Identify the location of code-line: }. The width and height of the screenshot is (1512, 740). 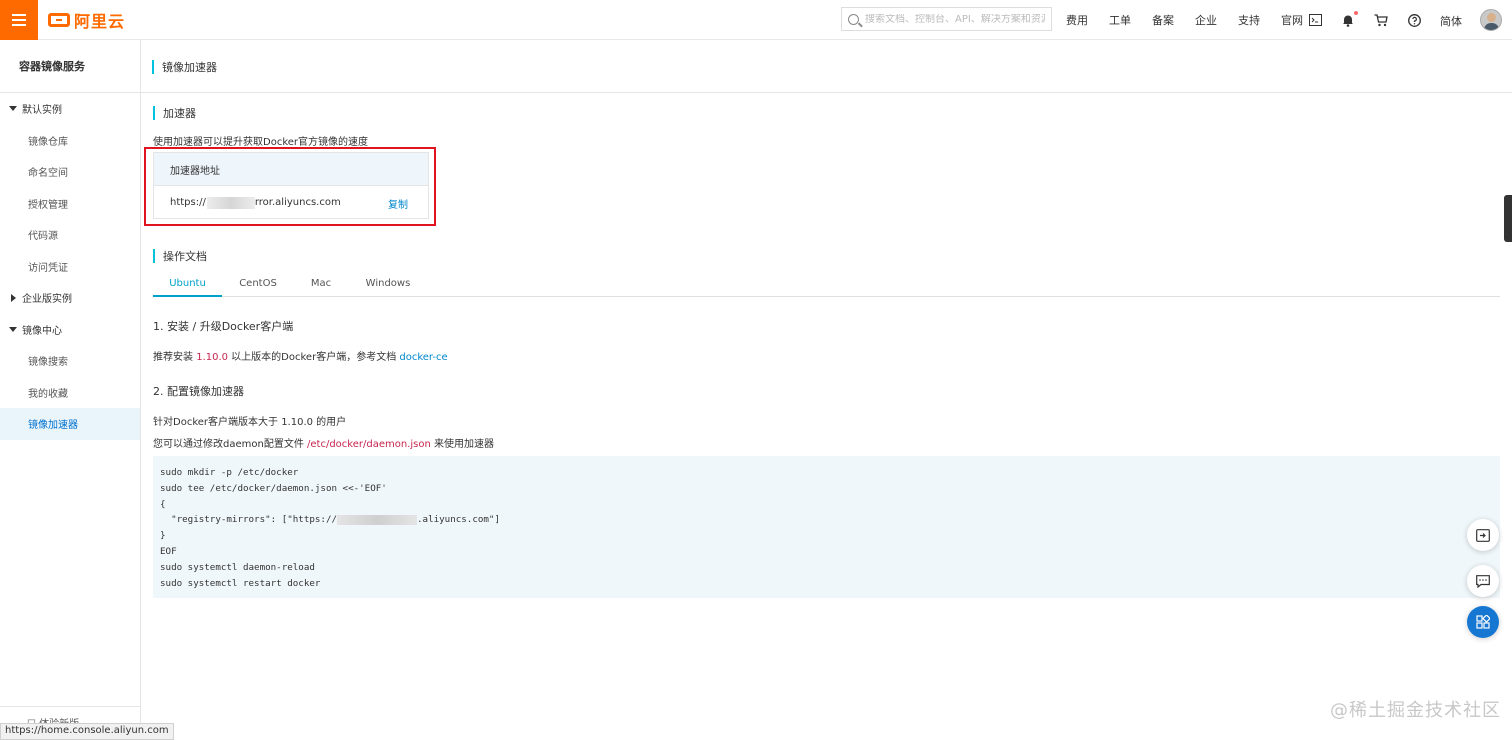
(163, 536).